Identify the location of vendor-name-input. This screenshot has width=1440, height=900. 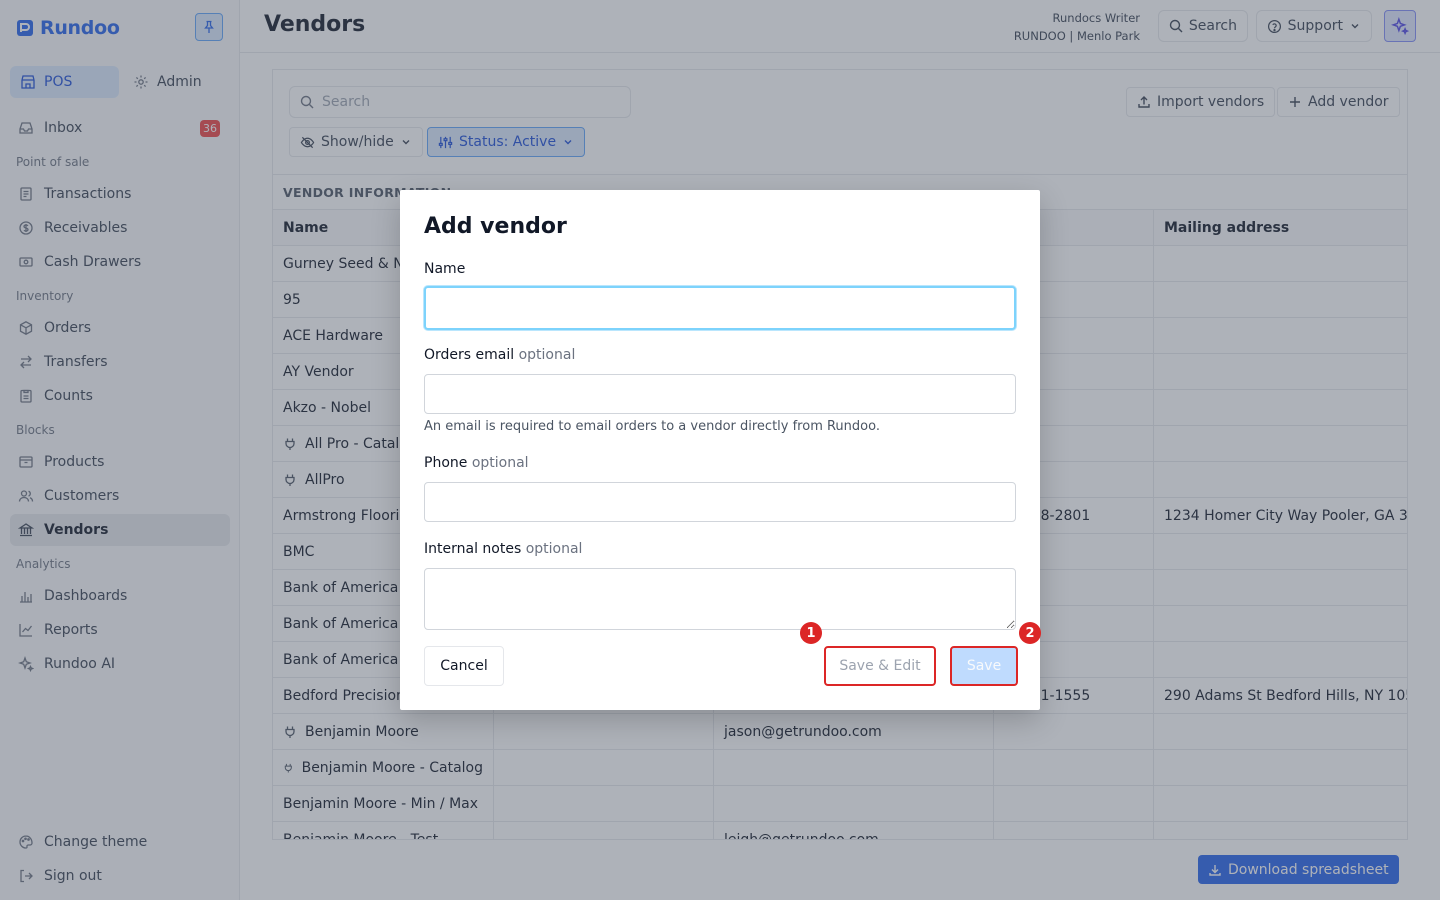
(720, 308).